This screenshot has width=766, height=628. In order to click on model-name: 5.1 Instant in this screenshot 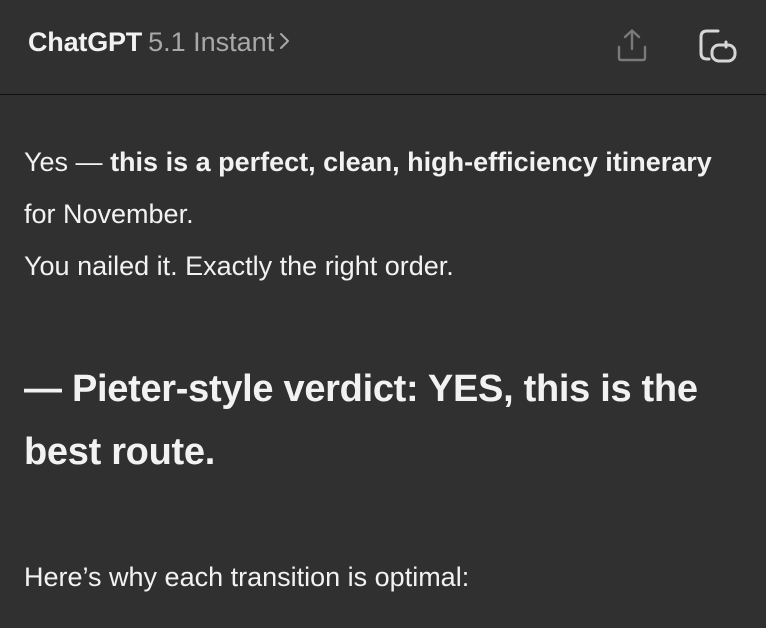, I will do `click(211, 42)`.